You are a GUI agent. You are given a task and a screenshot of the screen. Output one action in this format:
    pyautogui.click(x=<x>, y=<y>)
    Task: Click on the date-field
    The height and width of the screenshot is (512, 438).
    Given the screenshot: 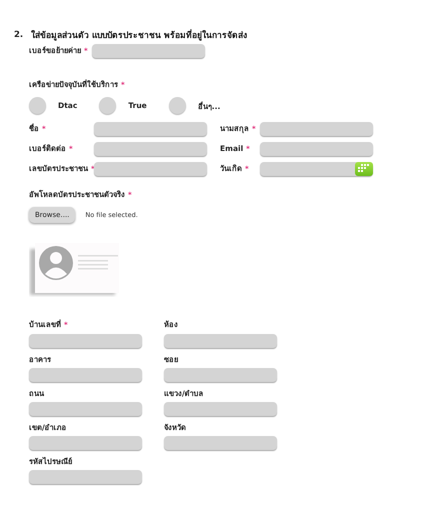 What is the action you would take?
    pyautogui.click(x=316, y=169)
    